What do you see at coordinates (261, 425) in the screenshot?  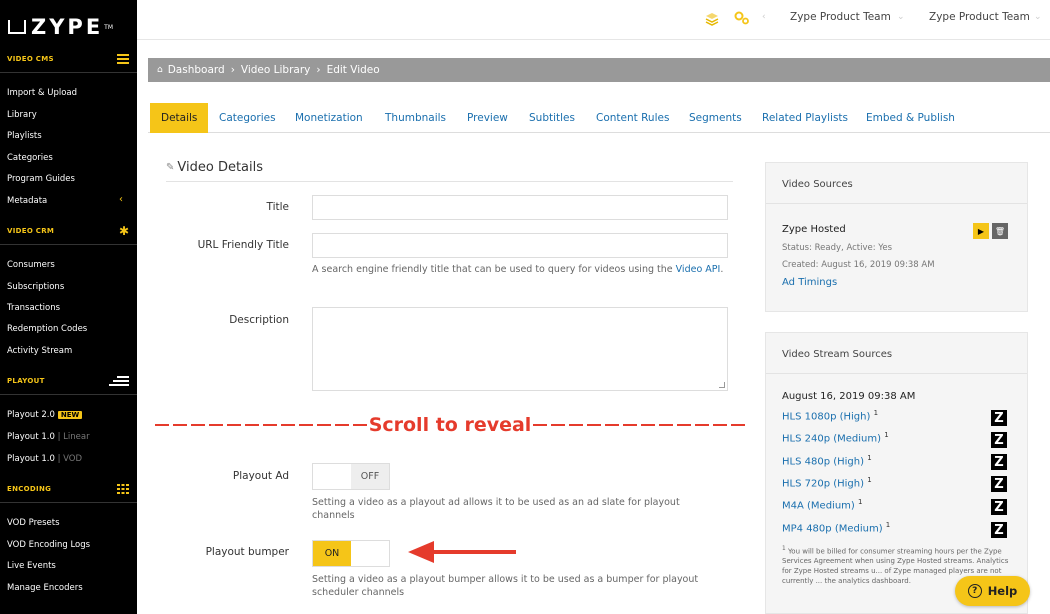 I see `dashed-line` at bounding box center [261, 425].